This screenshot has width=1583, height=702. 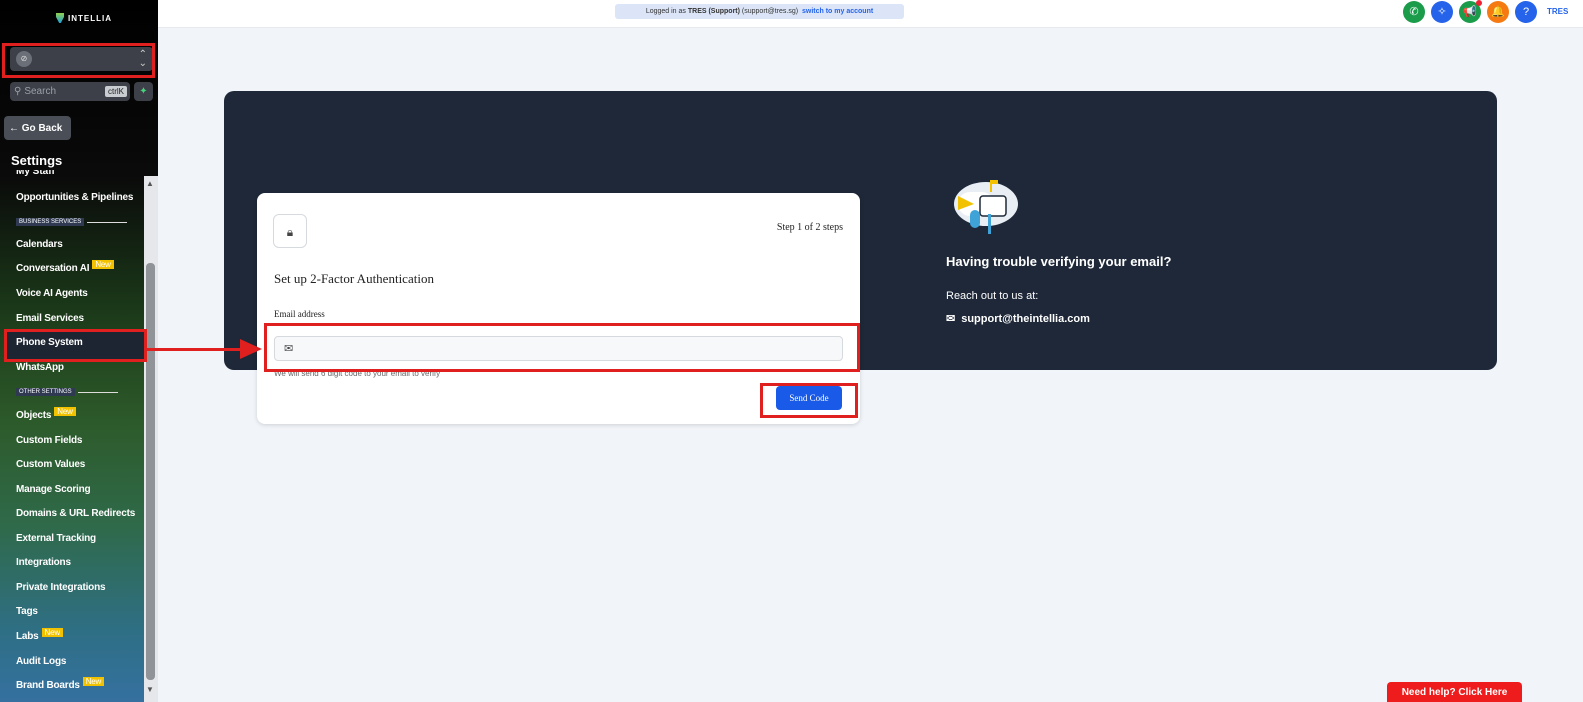 I want to click on notification-dot, so click(x=1479, y=3).